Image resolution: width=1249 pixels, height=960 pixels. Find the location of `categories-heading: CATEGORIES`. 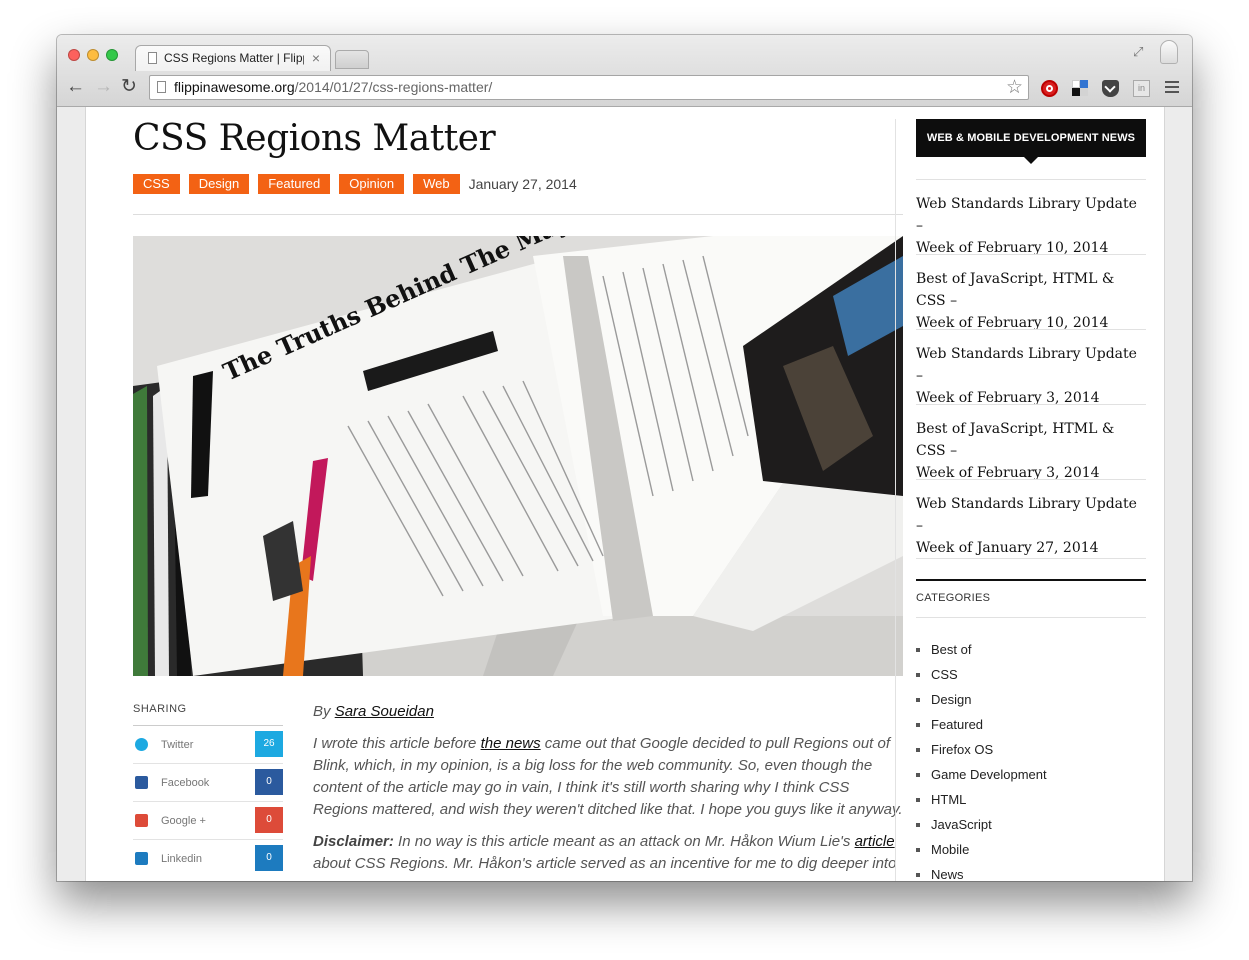

categories-heading: CATEGORIES is located at coordinates (1031, 598).